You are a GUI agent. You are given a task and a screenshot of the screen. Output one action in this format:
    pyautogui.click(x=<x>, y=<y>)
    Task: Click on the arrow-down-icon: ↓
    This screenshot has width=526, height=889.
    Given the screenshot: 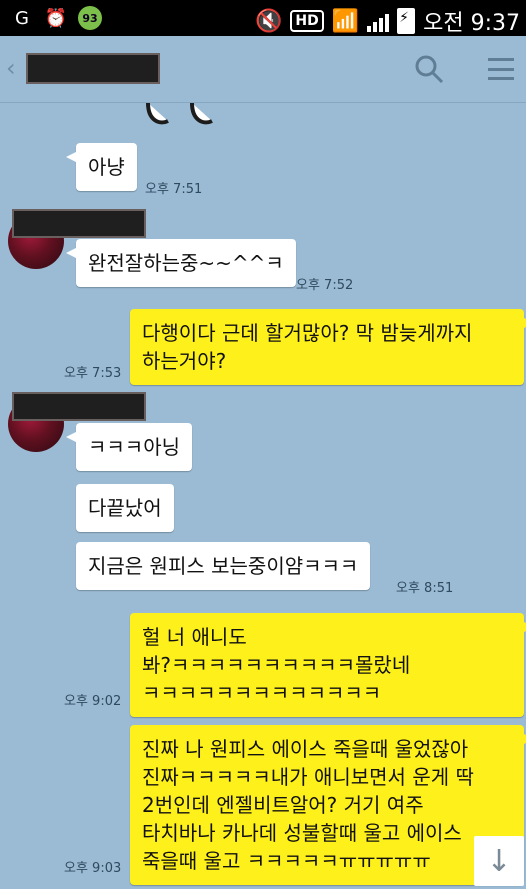 What is the action you would take?
    pyautogui.click(x=499, y=861)
    